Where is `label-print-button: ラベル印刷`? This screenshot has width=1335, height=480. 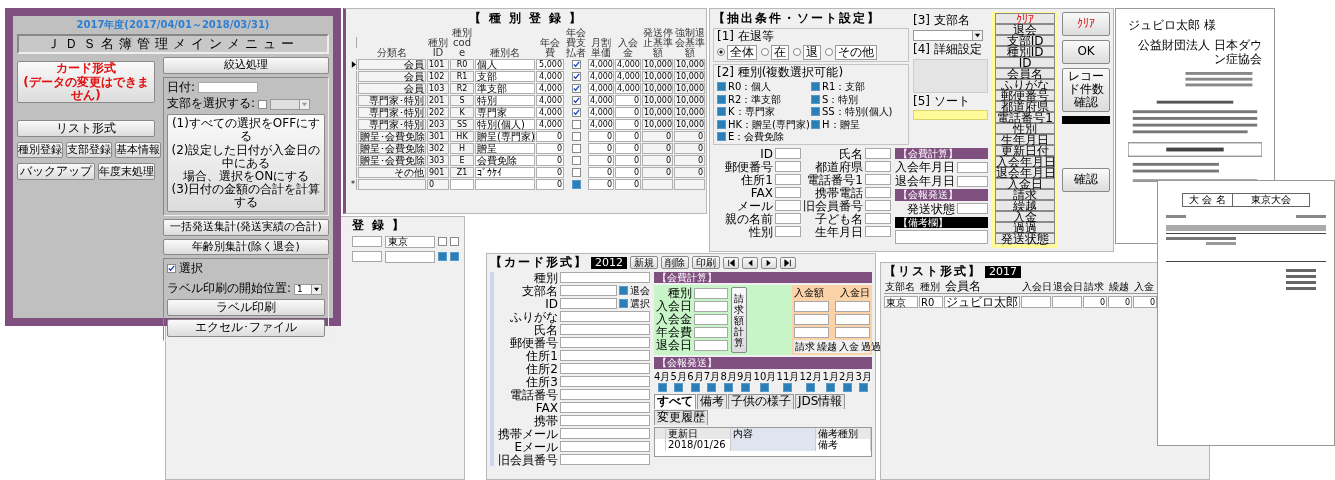 label-print-button: ラベル印刷 is located at coordinates (246, 308).